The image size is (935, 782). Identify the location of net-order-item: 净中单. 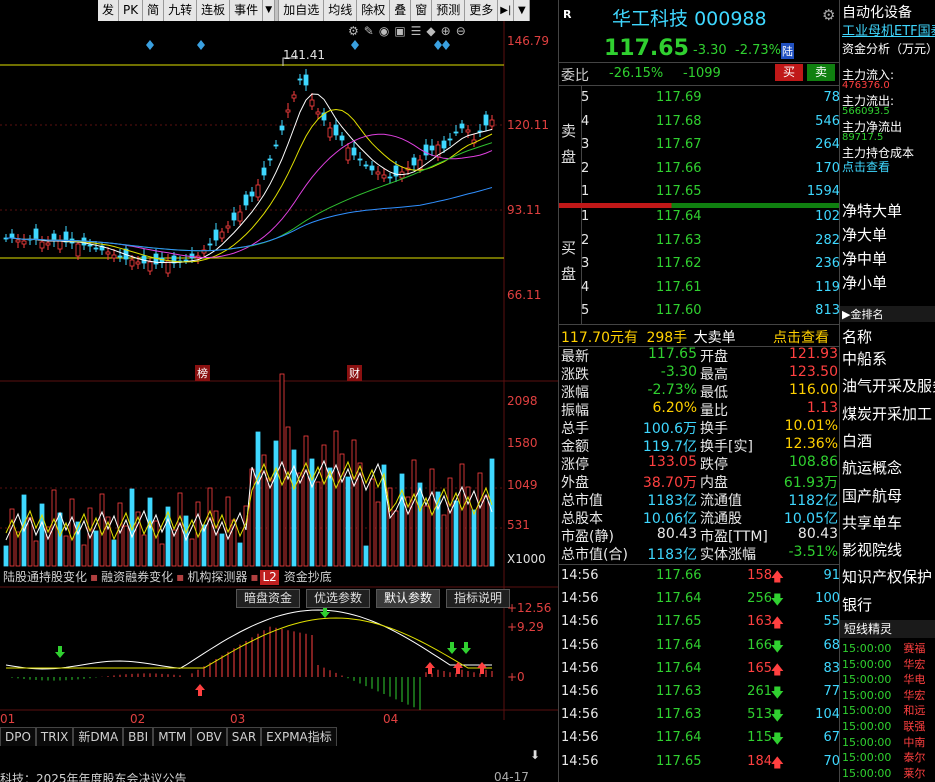
(864, 258).